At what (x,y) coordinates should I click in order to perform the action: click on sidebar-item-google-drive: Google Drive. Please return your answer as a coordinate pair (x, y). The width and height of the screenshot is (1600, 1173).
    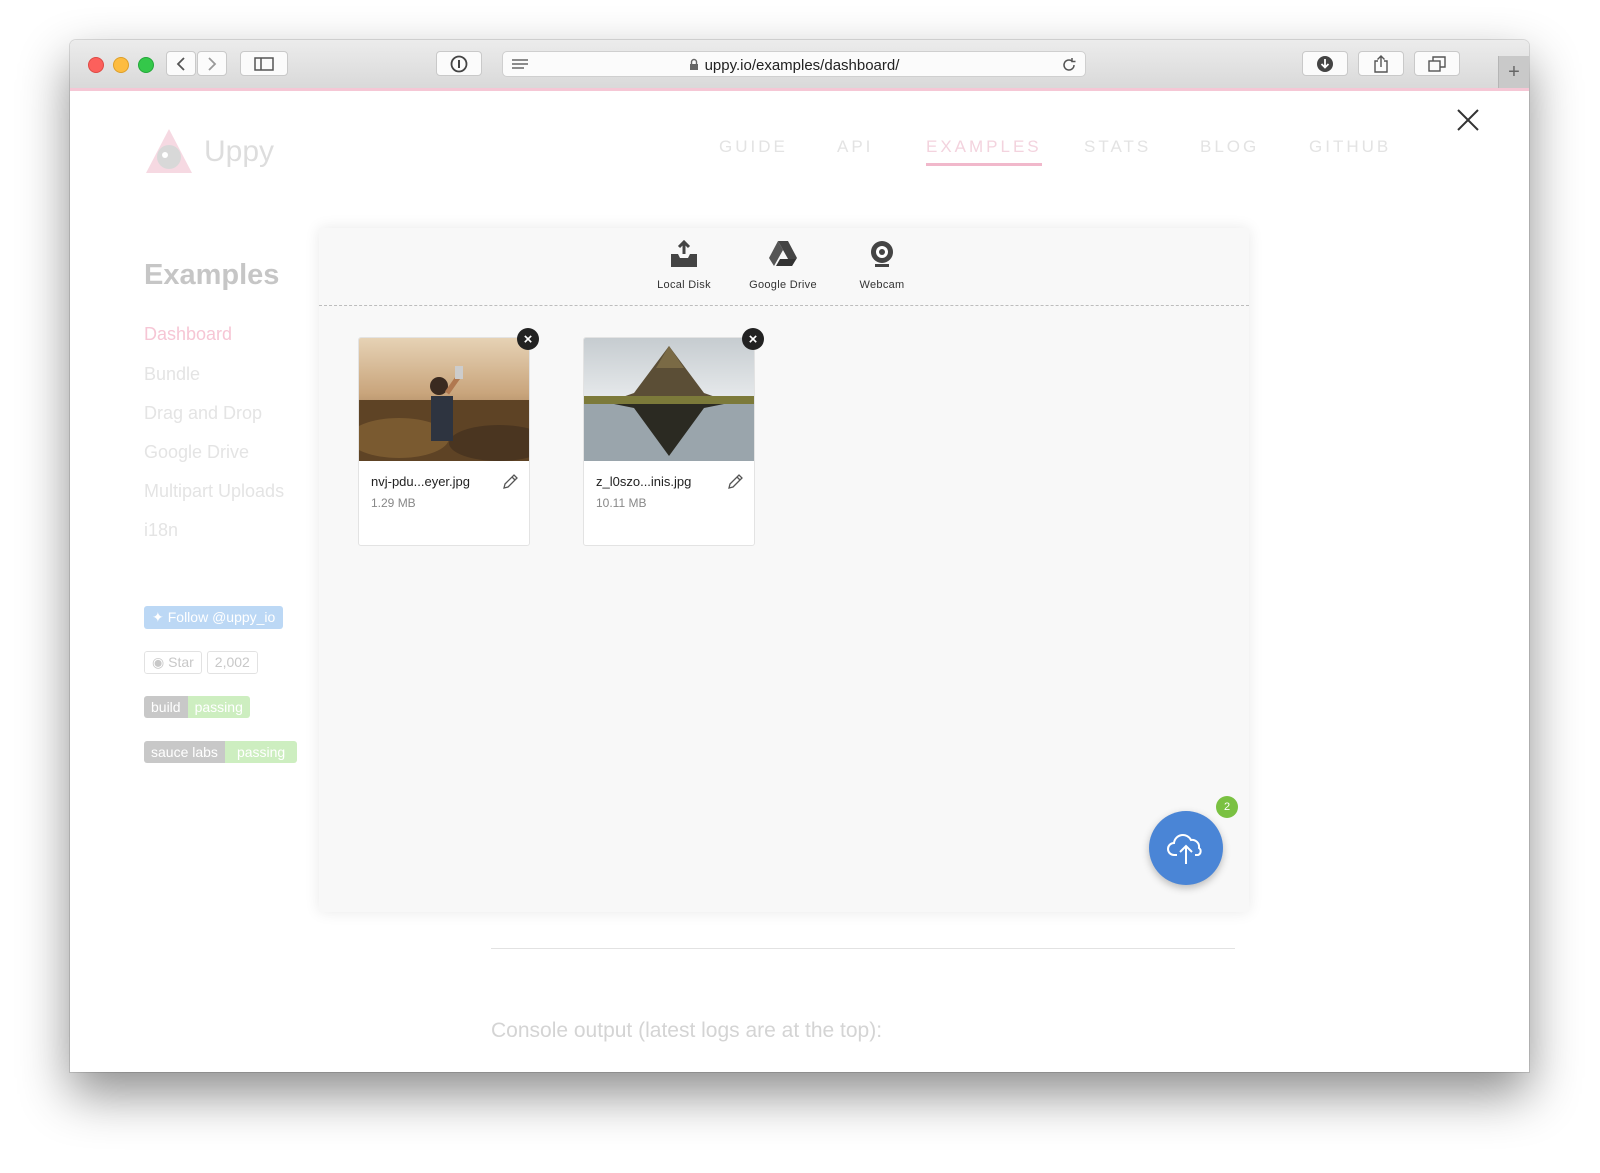
    Looking at the image, I should click on (196, 452).